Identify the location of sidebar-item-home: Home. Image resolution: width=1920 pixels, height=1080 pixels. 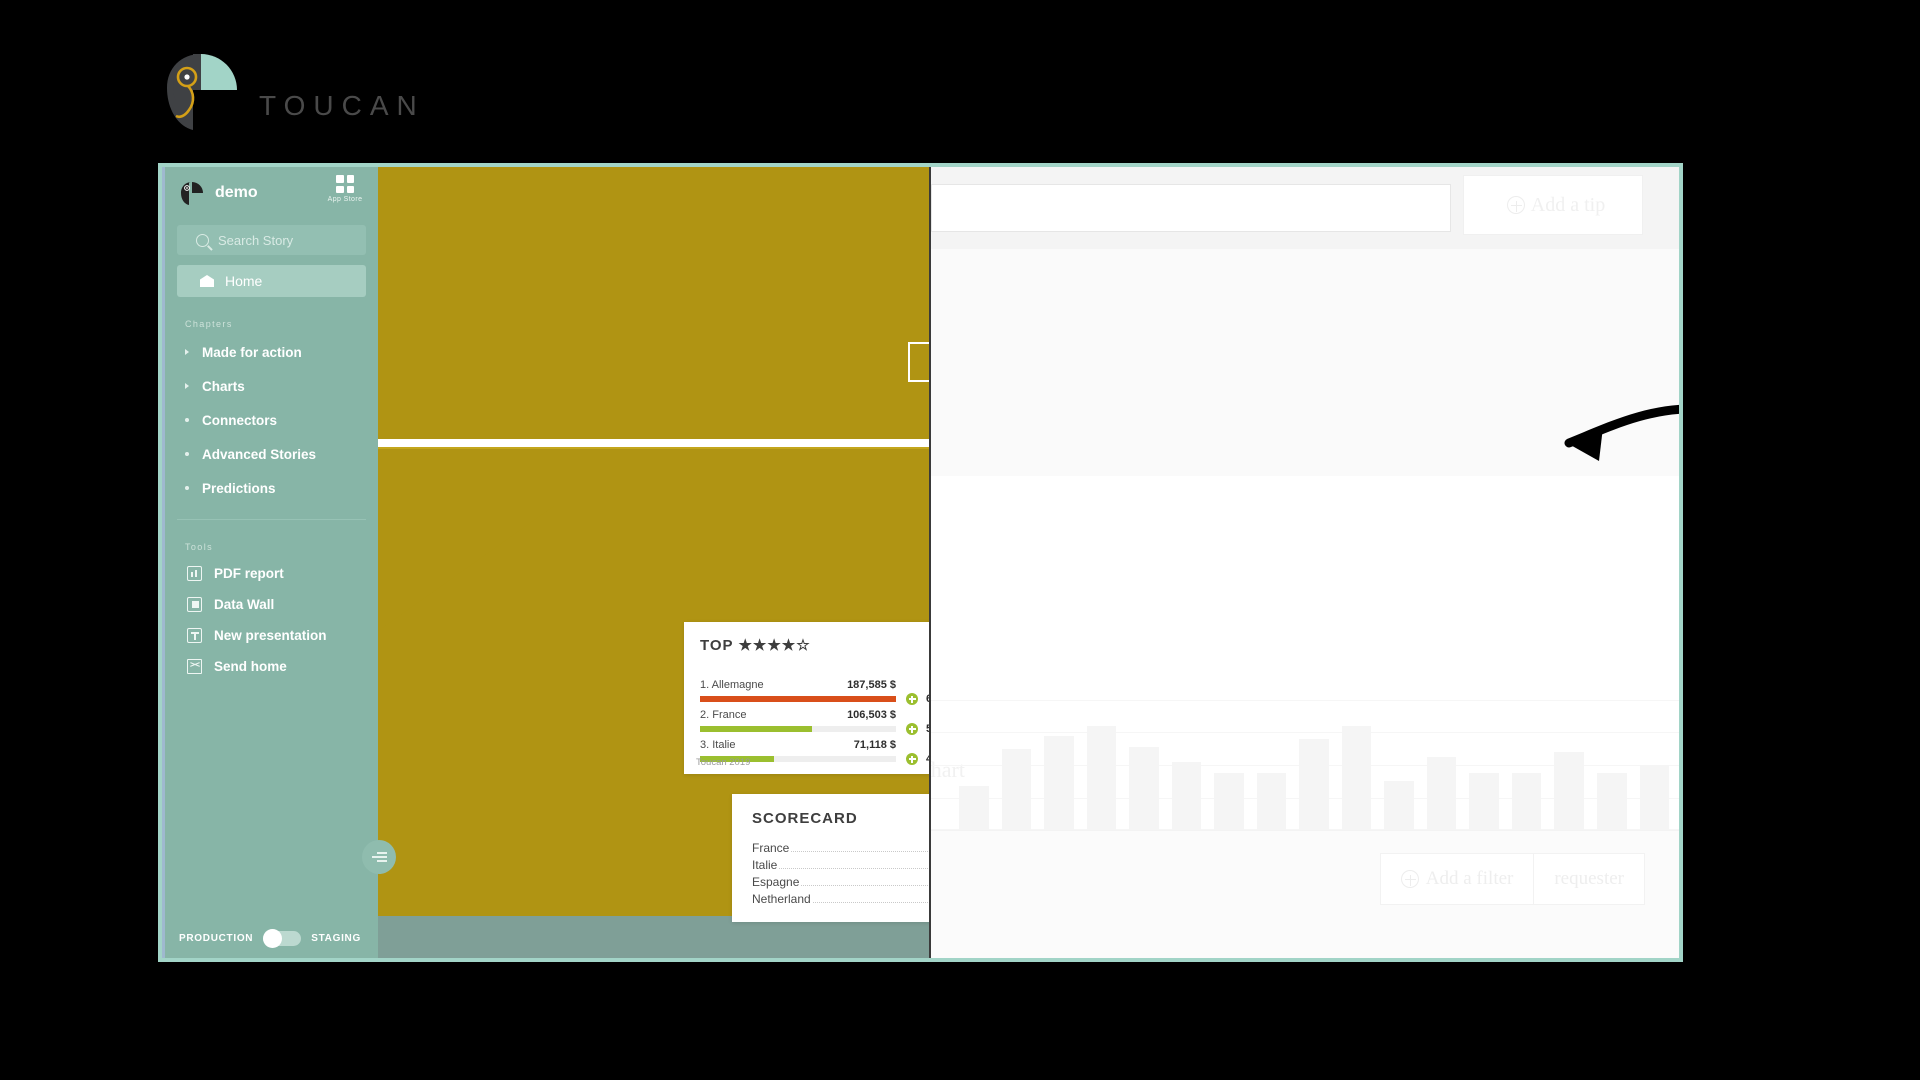
(271, 281).